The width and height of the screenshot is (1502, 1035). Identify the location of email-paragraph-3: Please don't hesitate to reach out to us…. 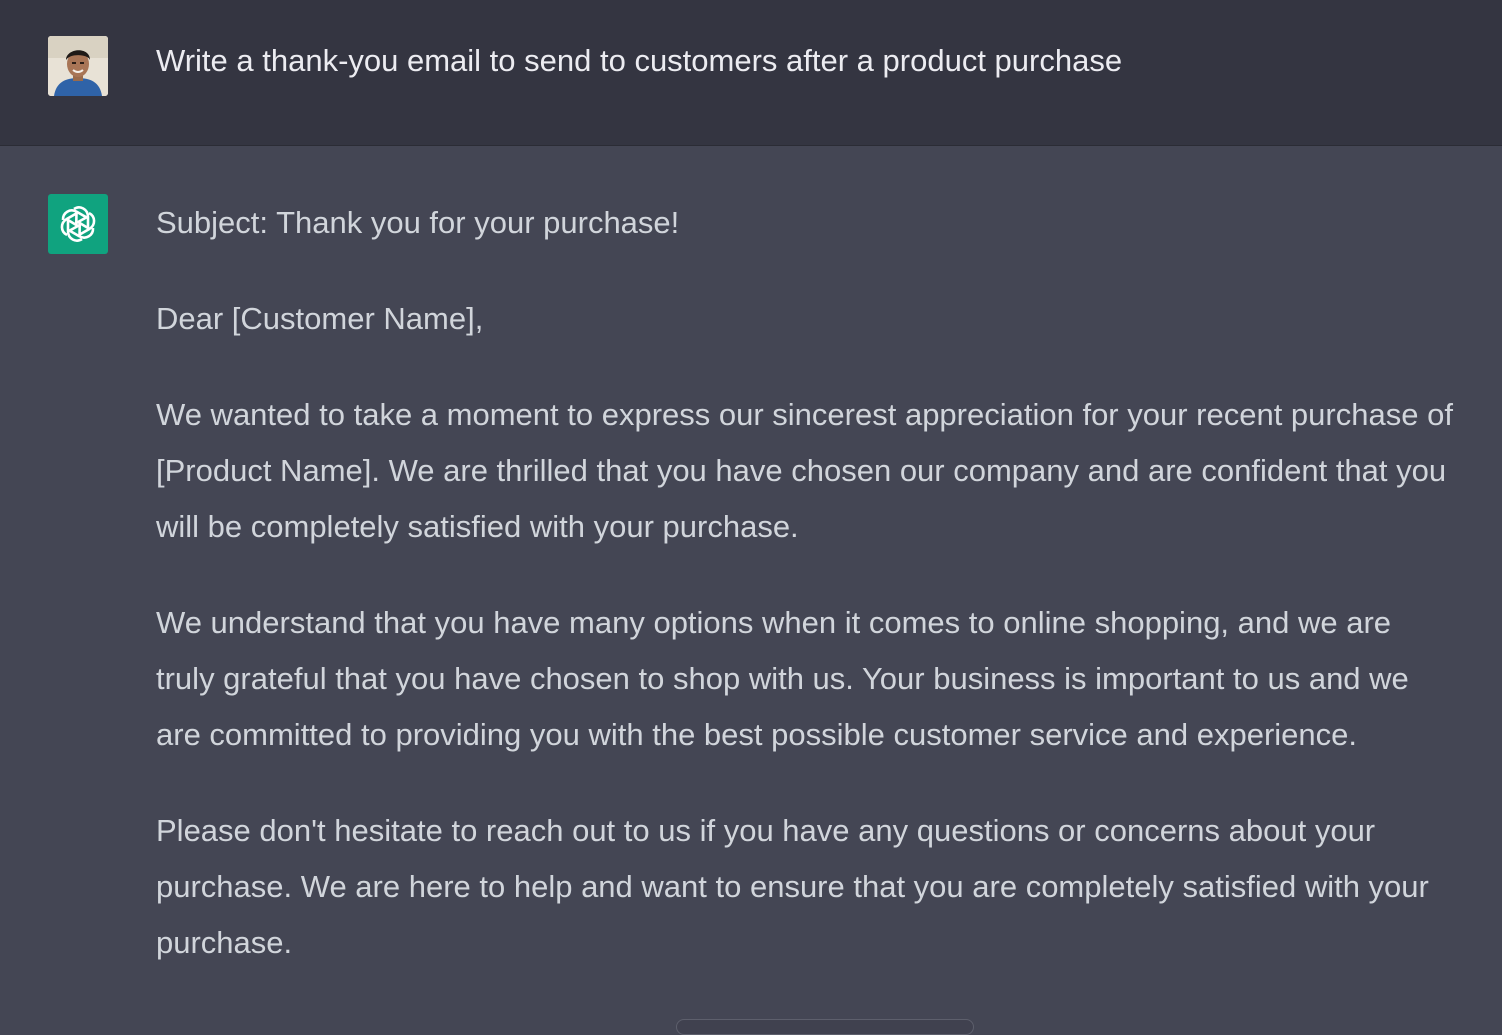
(792, 886).